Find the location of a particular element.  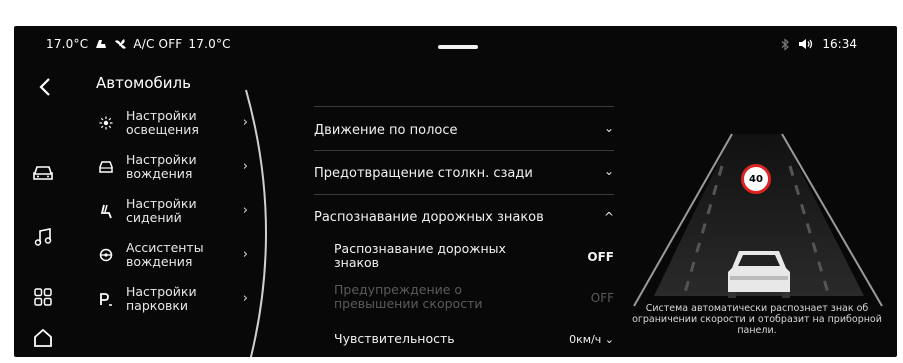

speed-limit-sign: 40 is located at coordinates (756, 179).